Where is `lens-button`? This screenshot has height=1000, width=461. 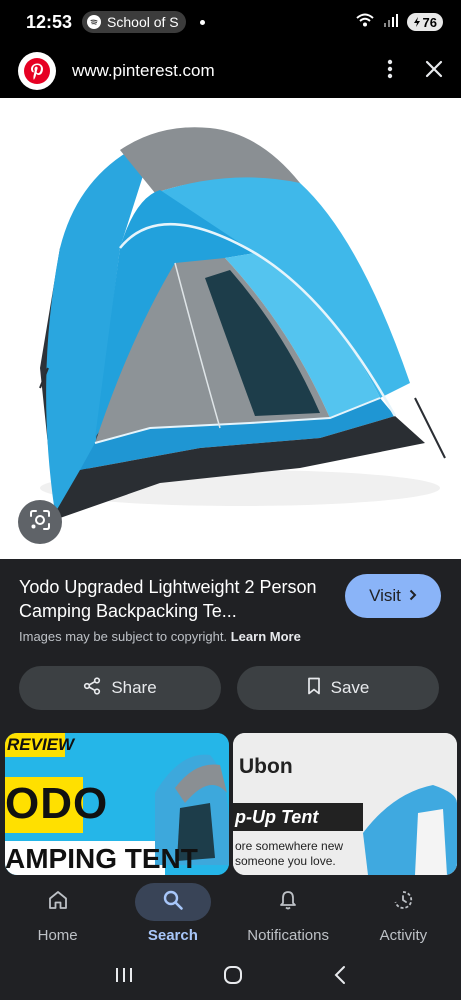 lens-button is located at coordinates (40, 522).